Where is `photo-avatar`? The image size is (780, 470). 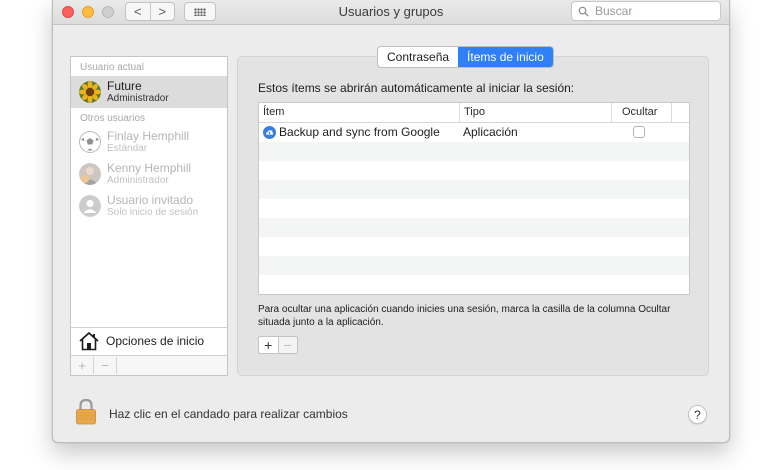 photo-avatar is located at coordinates (90, 174).